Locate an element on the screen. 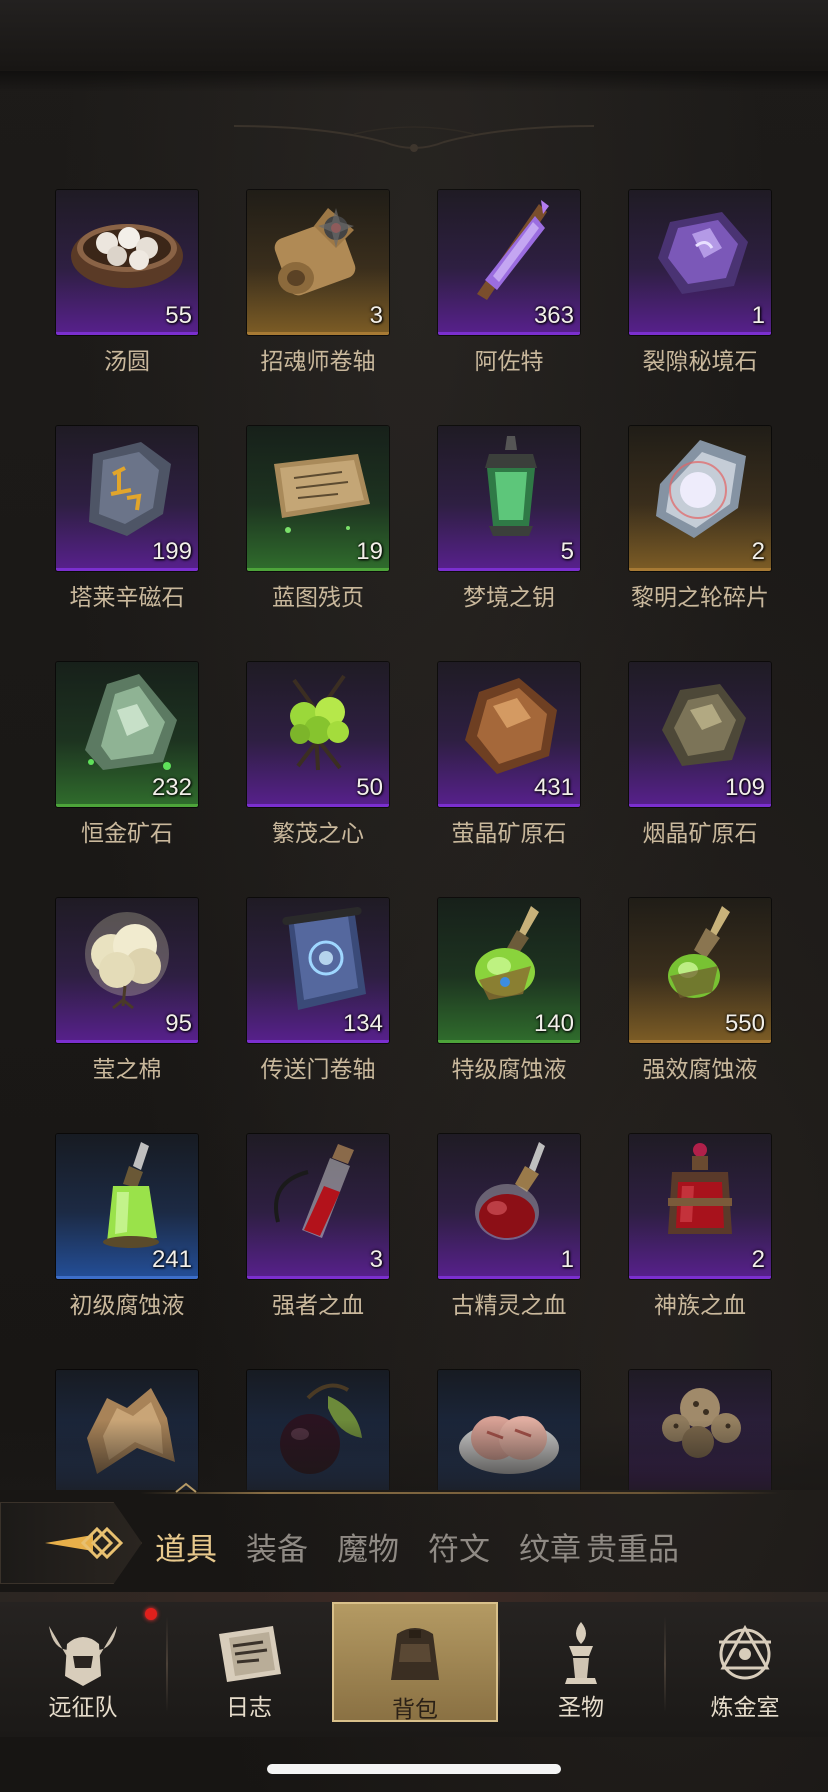 The image size is (828, 1792). purple-crystal-icon is located at coordinates (513, 250).